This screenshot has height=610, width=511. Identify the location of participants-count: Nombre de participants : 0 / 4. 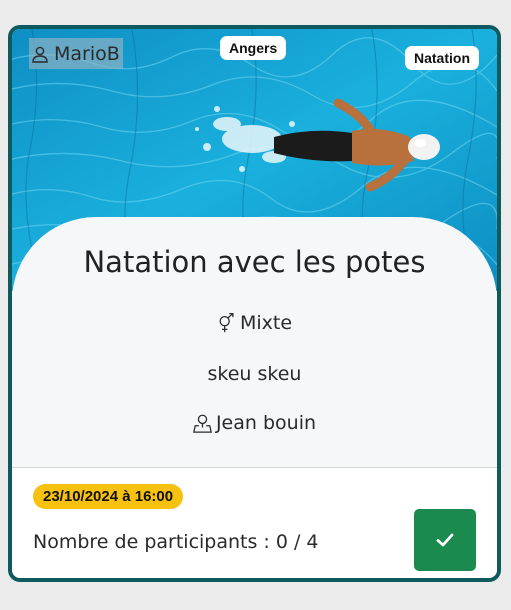
(176, 542).